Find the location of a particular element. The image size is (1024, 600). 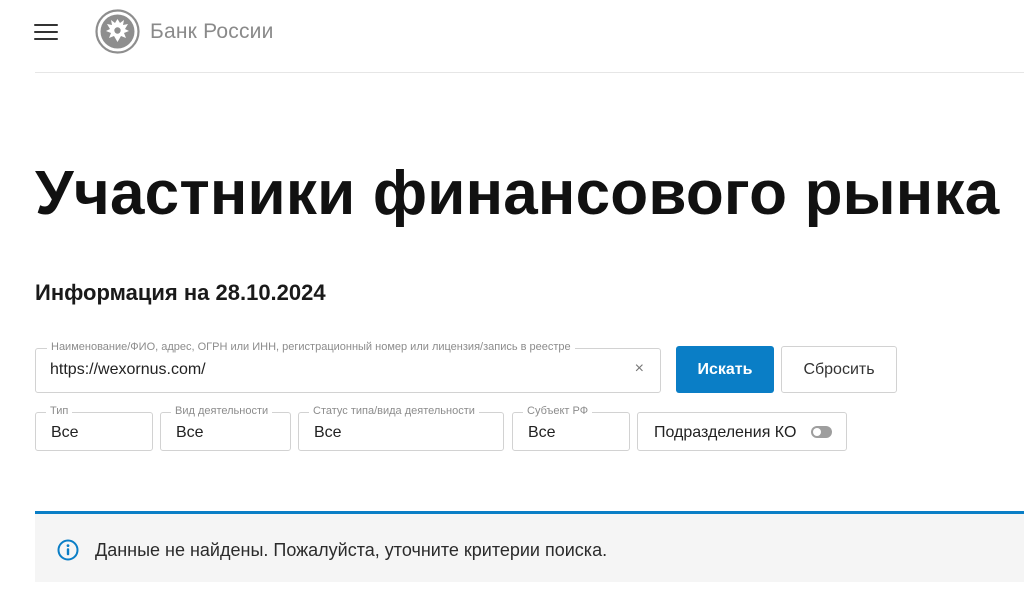

region-select-value: Все is located at coordinates (542, 432).